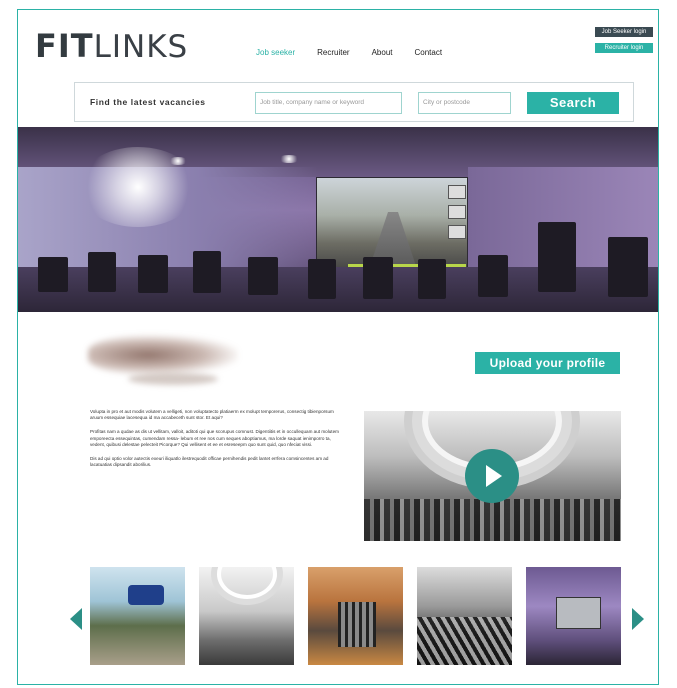 This screenshot has width=677, height=688. I want to click on company-logo-blurred, so click(163, 365).